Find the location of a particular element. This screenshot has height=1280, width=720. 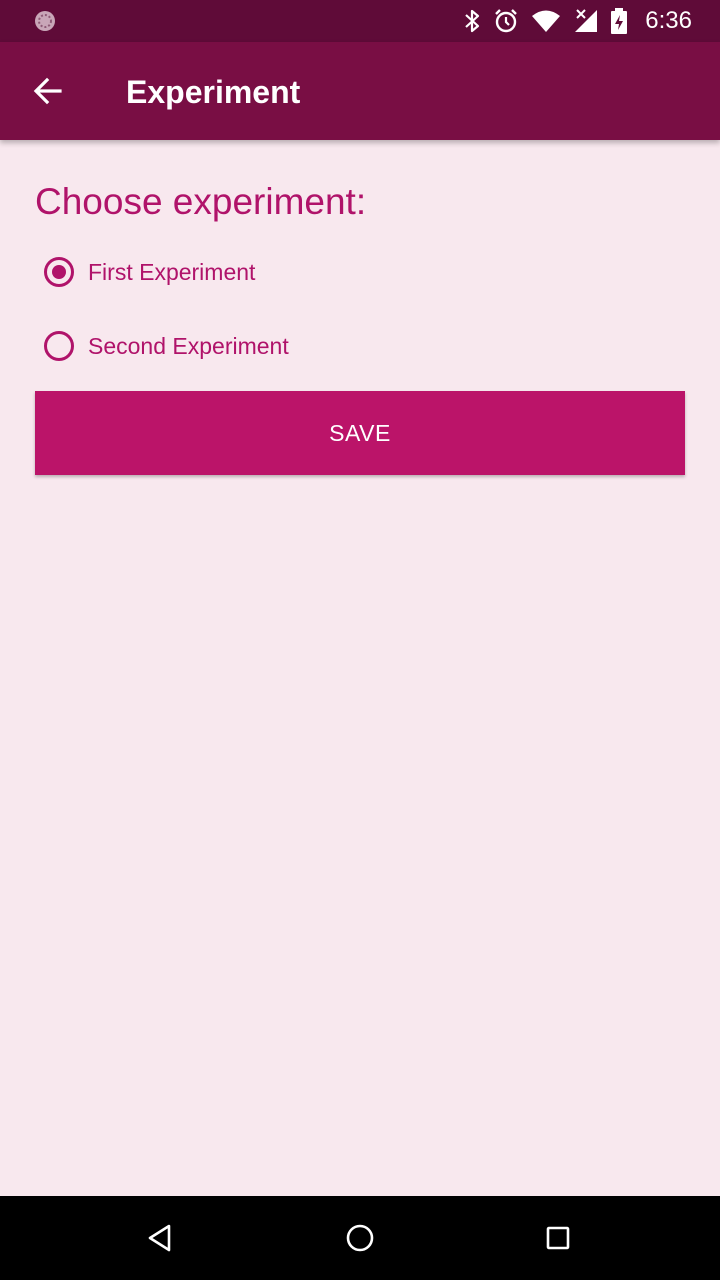

navigation-bar is located at coordinates (360, 1238).